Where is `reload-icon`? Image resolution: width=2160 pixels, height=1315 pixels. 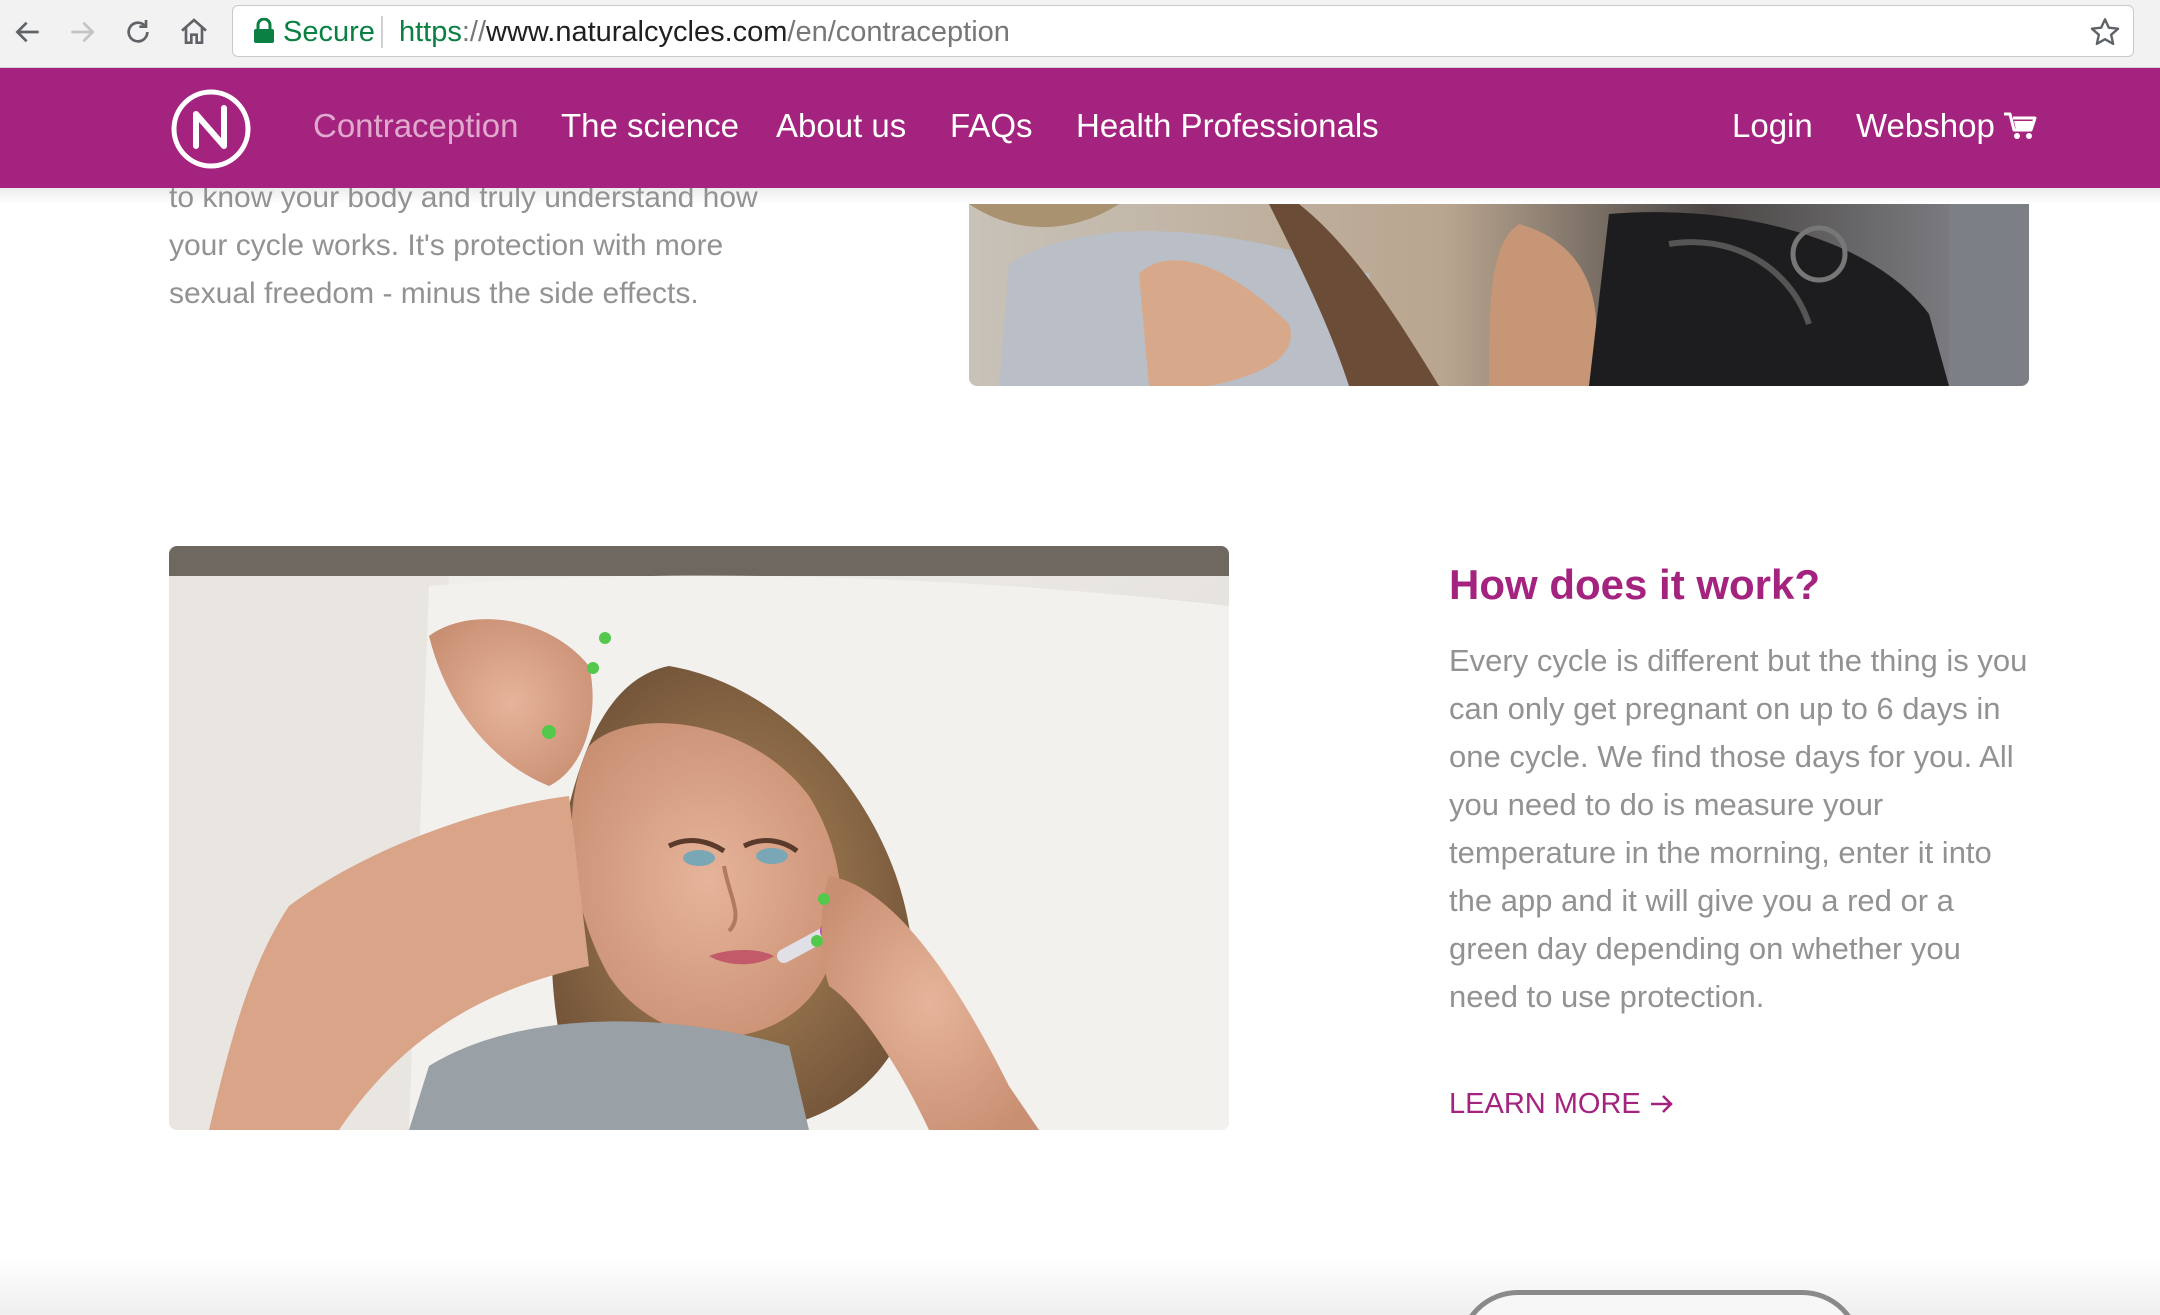 reload-icon is located at coordinates (138, 32).